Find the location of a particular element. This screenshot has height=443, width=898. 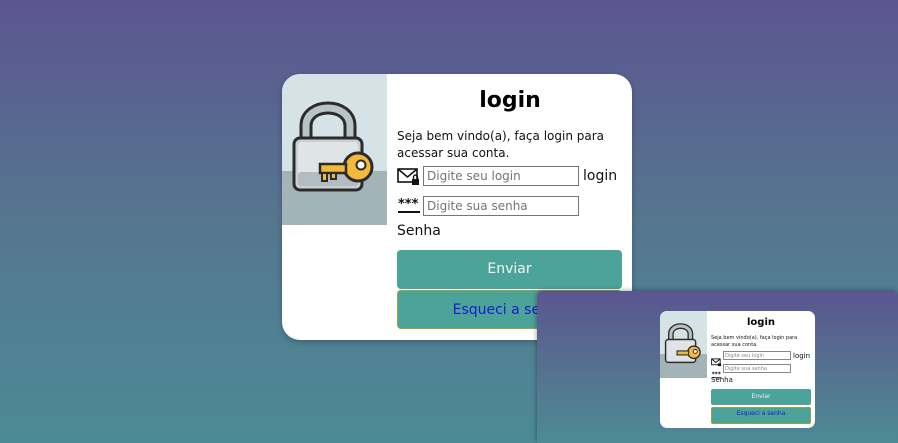

submit-button: Enviar is located at coordinates (509, 269).